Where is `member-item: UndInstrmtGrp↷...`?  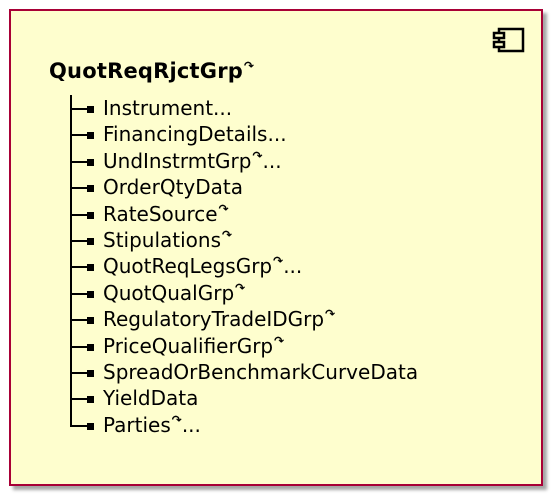 member-item: UndInstrmtGrp↷... is located at coordinates (192, 161).